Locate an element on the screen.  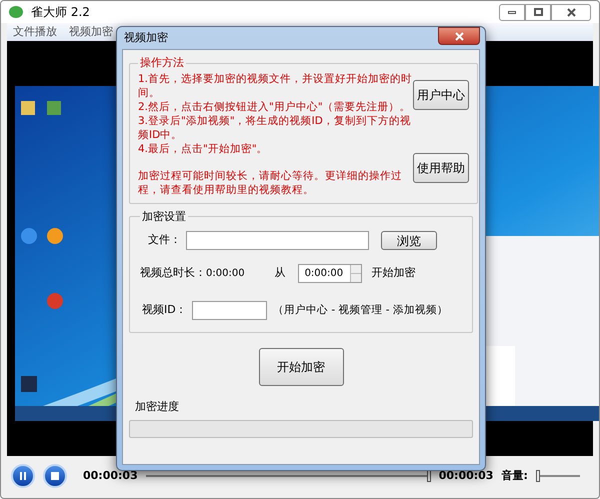
menu-item: 文件播放 is located at coordinates (35, 32).